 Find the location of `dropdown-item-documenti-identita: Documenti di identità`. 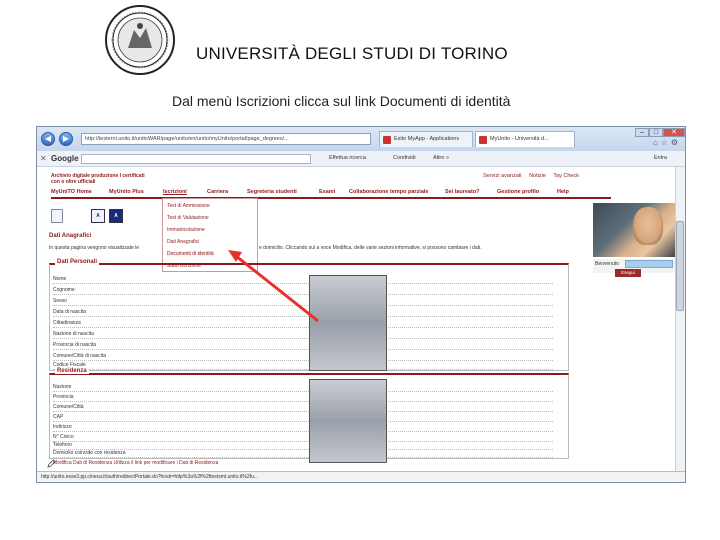

dropdown-item-documenti-identita: Documenti di identità is located at coordinates (190, 254).